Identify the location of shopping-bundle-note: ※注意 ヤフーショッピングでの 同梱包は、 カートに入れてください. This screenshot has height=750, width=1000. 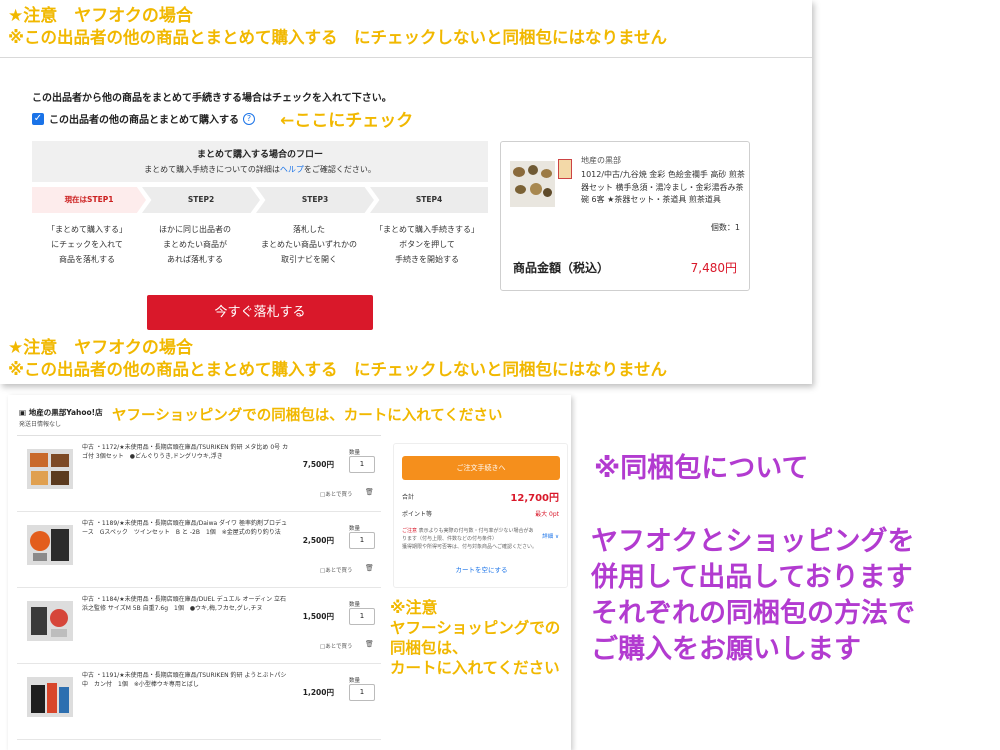
(475, 638).